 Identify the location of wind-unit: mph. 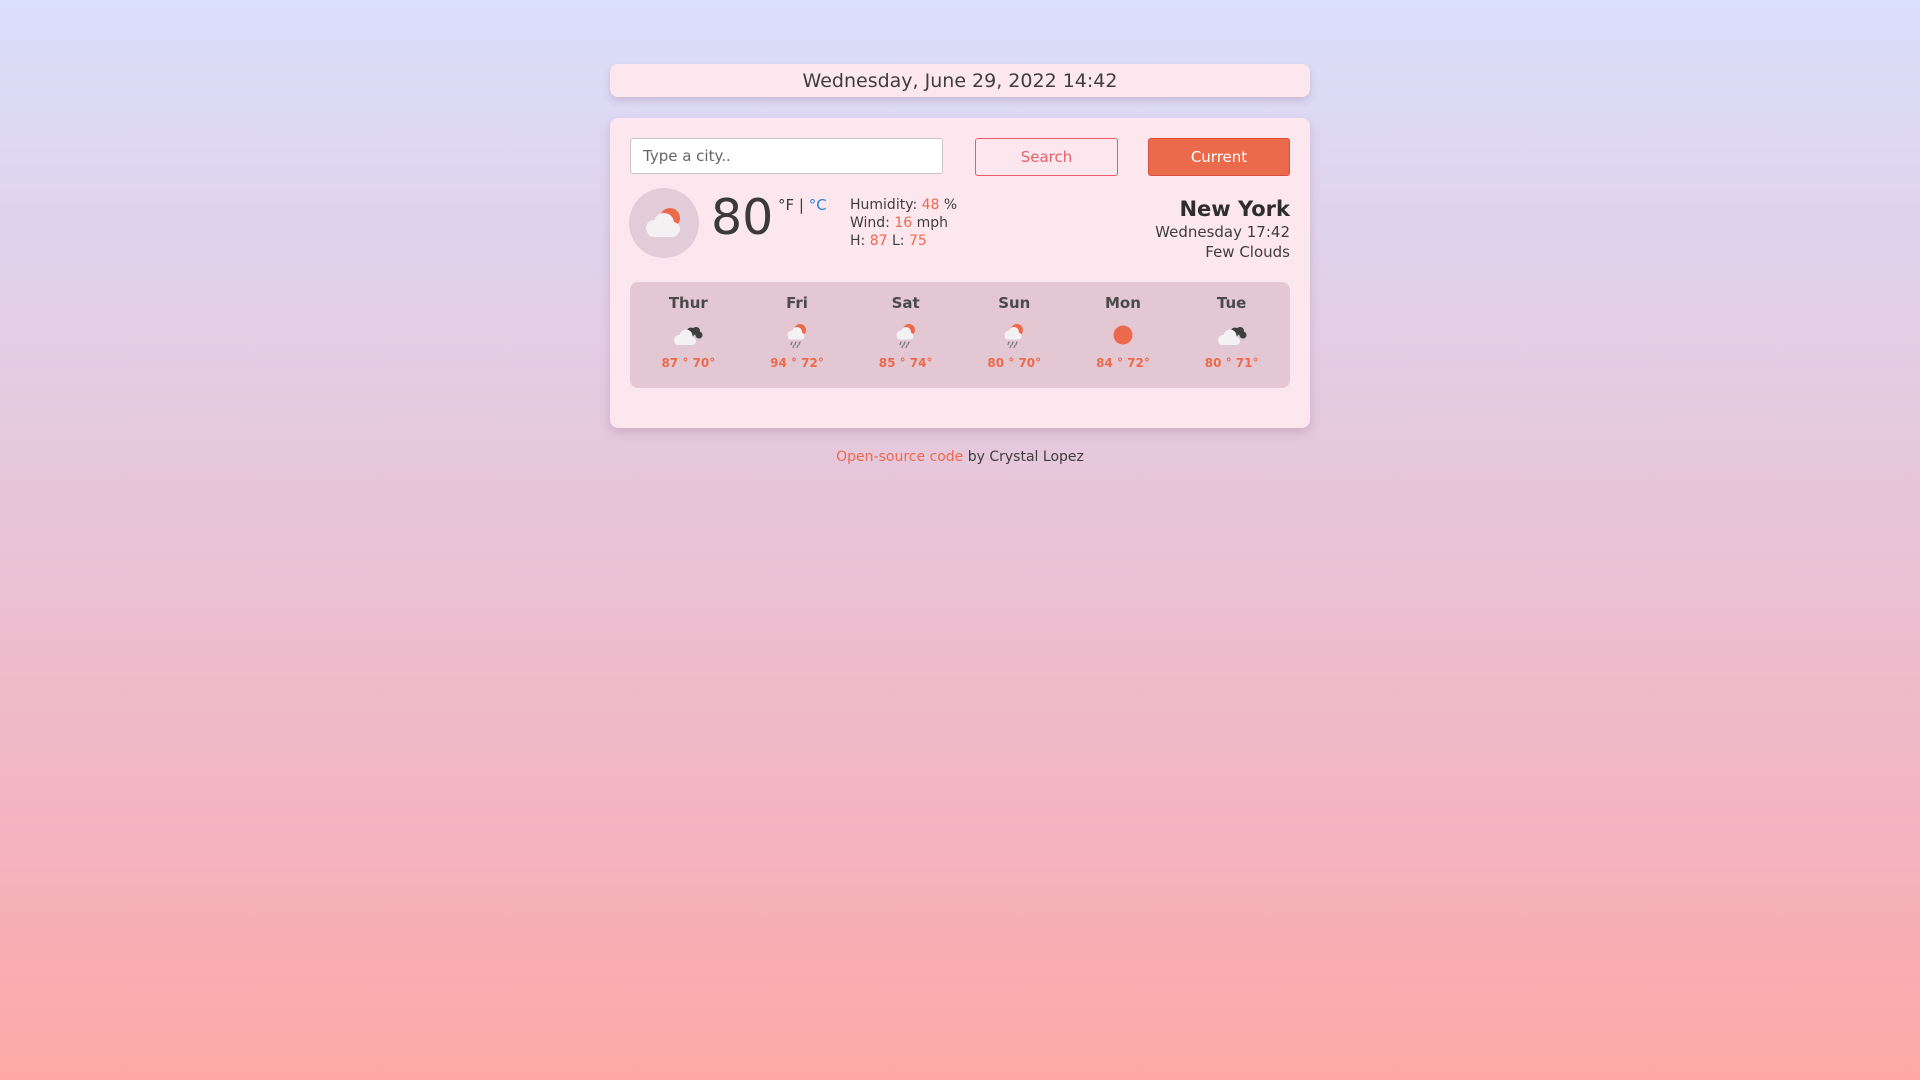
(932, 223).